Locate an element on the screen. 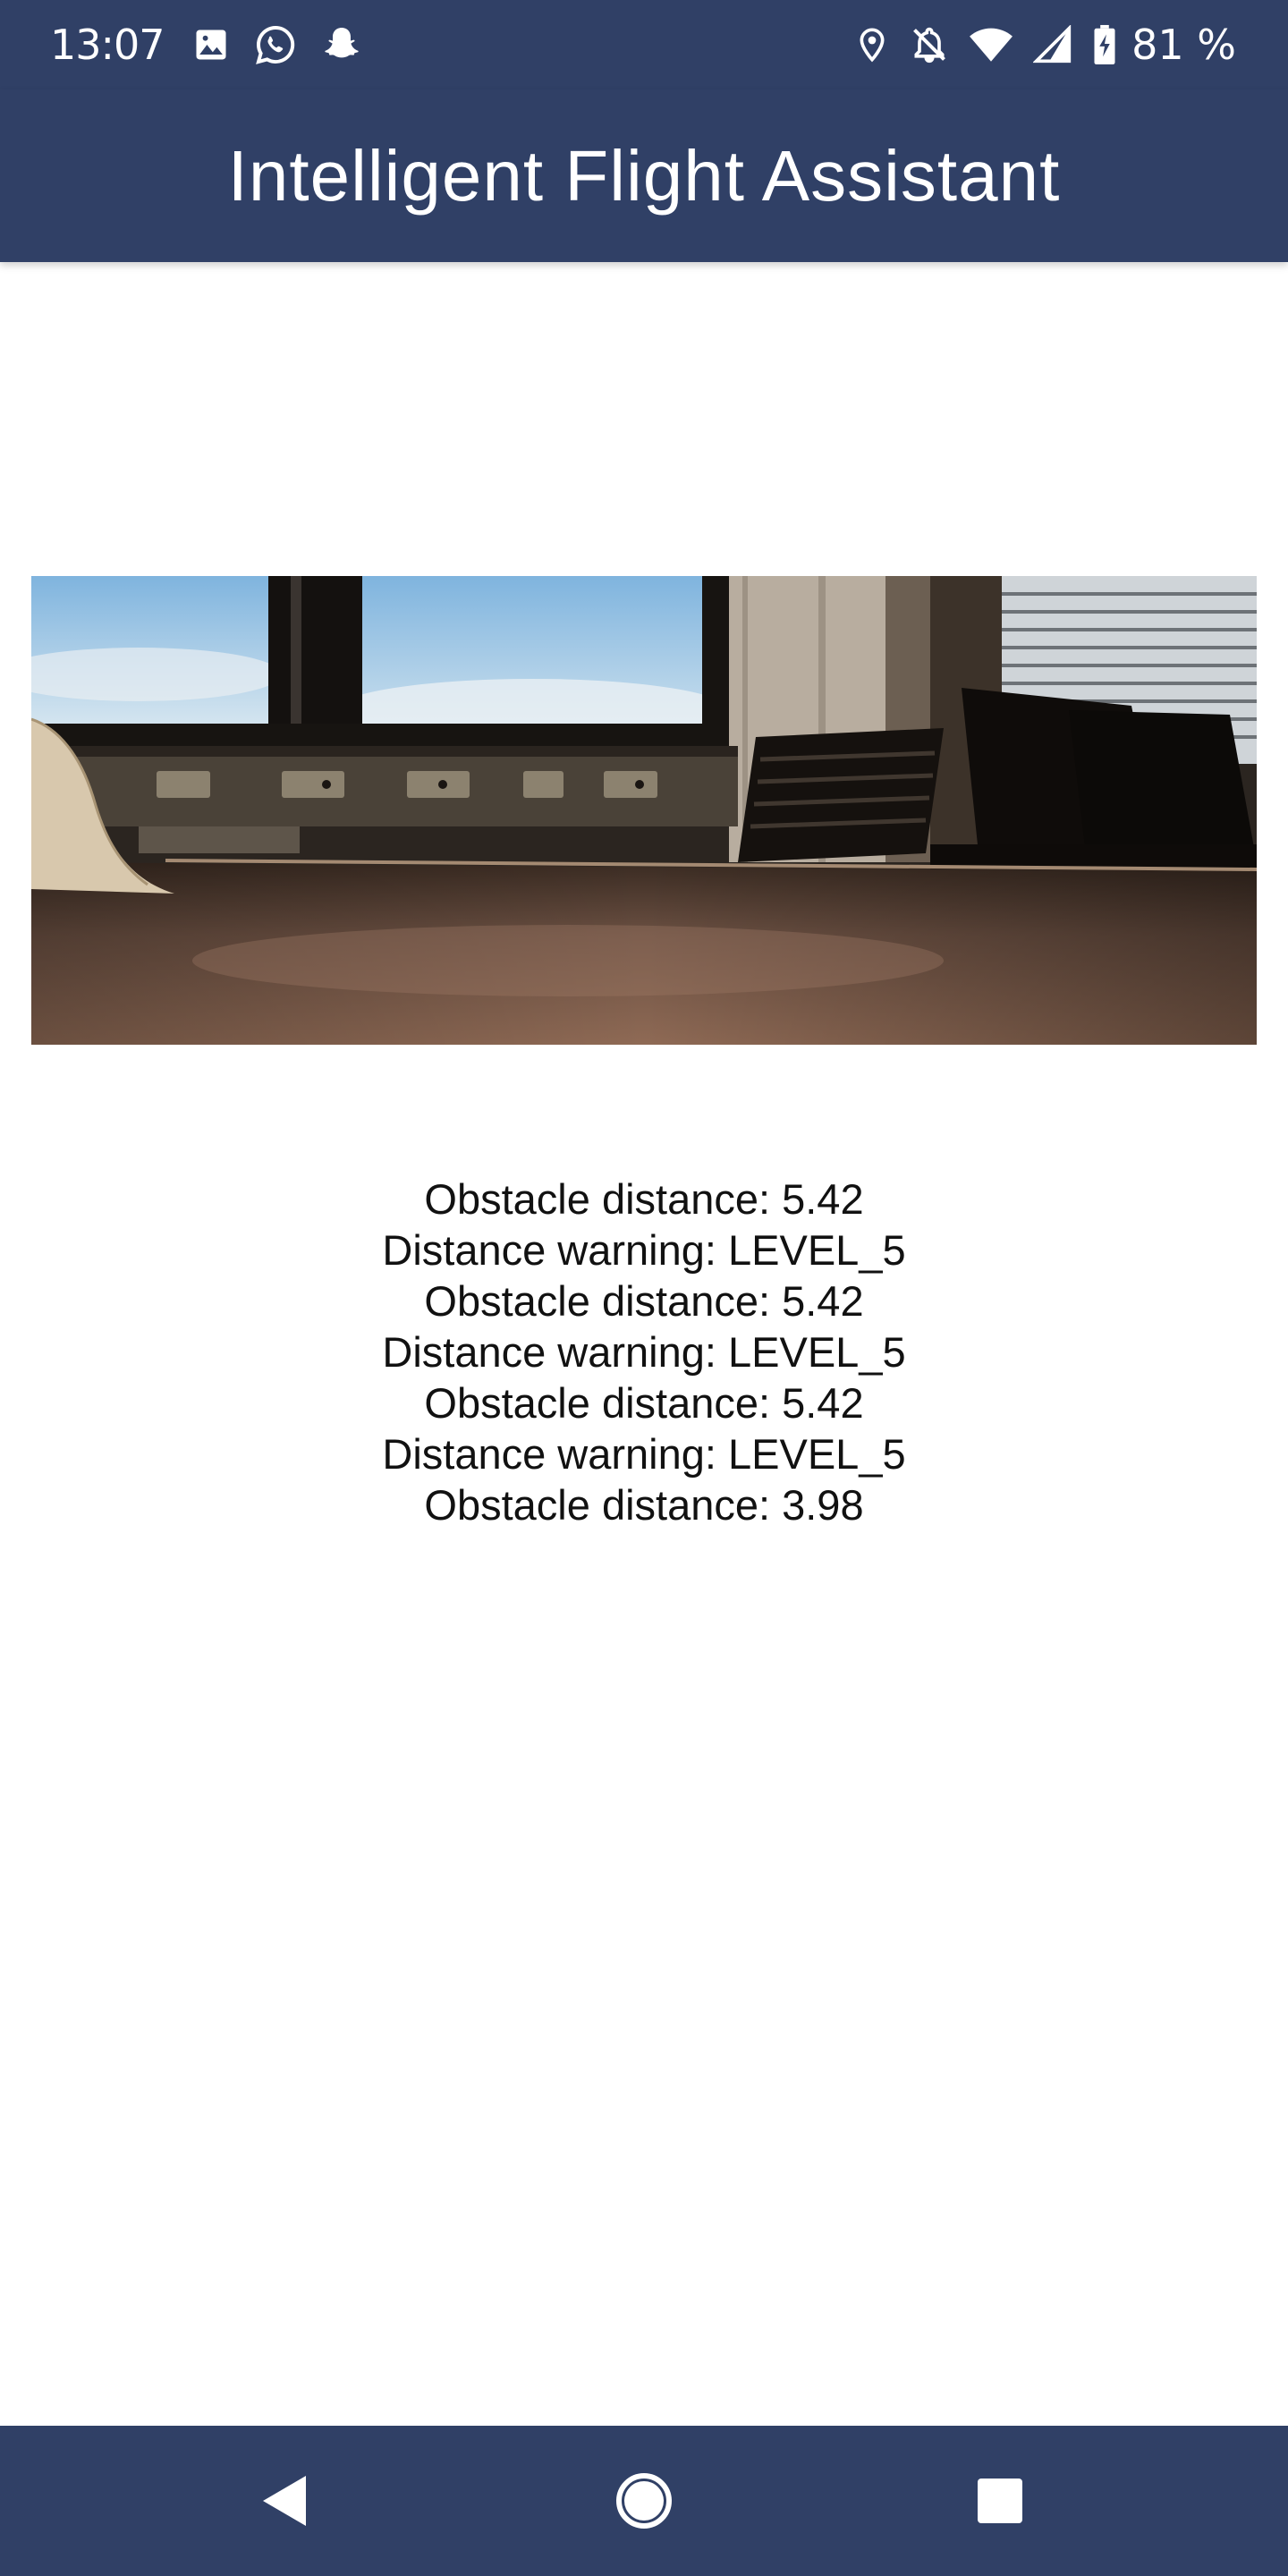  whatsapp-icon is located at coordinates (275, 44).